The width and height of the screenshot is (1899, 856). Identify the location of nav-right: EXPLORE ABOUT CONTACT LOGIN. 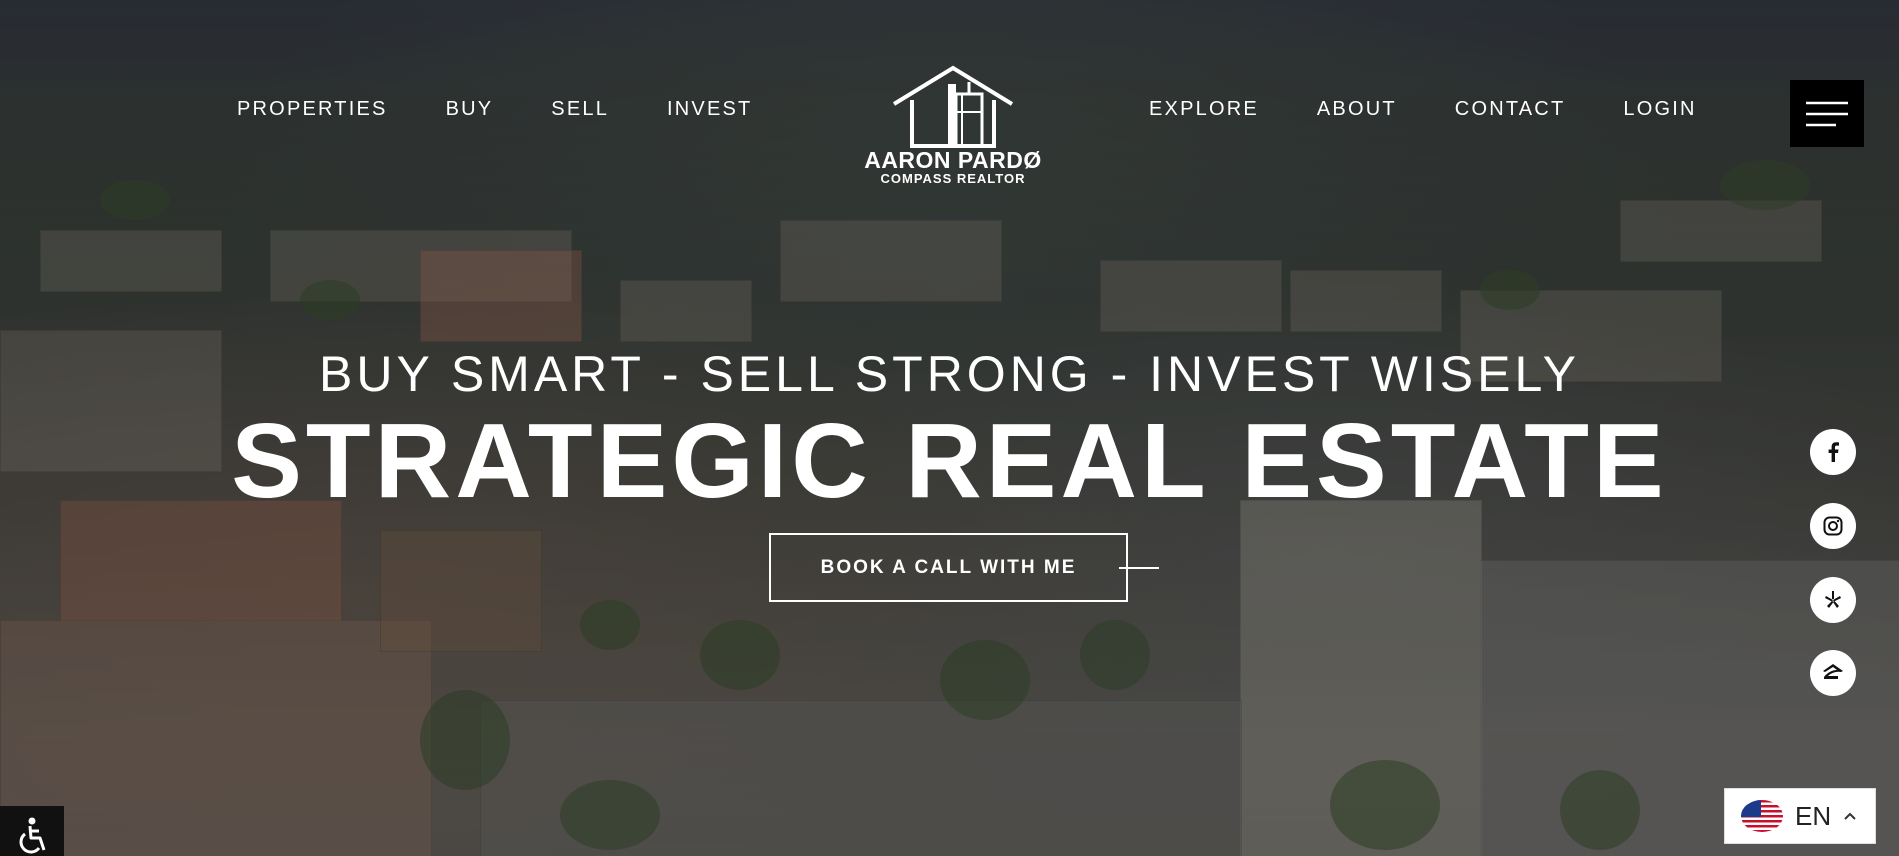
(1423, 109).